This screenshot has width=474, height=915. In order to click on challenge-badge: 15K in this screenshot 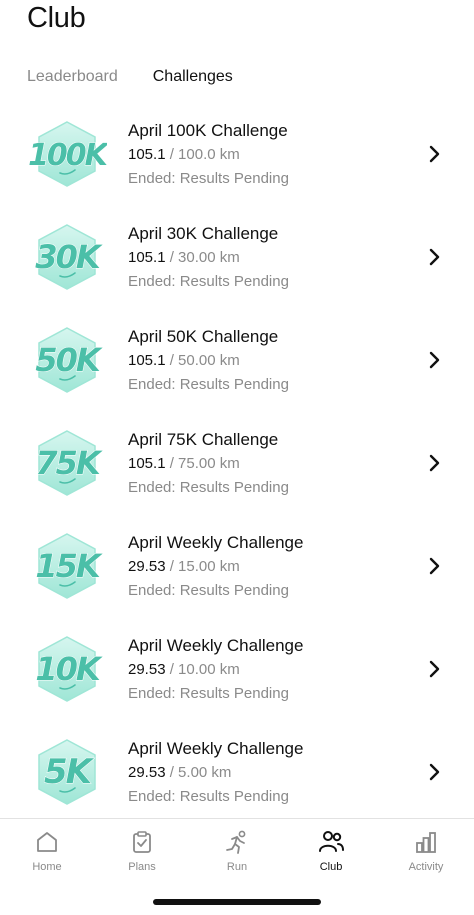, I will do `click(67, 566)`.